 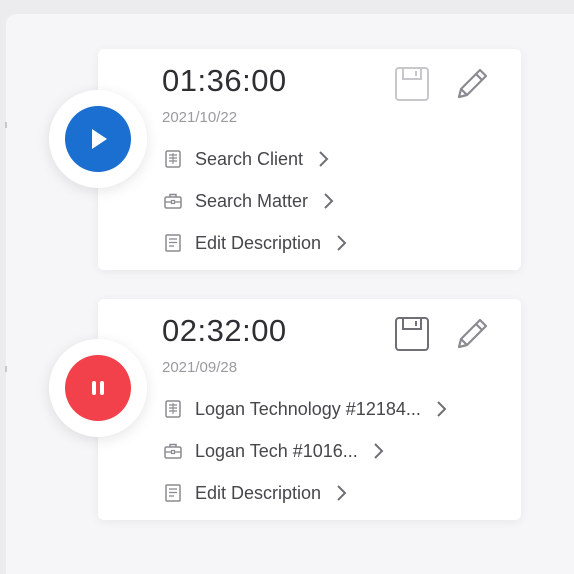 I want to click on timer-date: 2021/09/28, so click(x=200, y=367).